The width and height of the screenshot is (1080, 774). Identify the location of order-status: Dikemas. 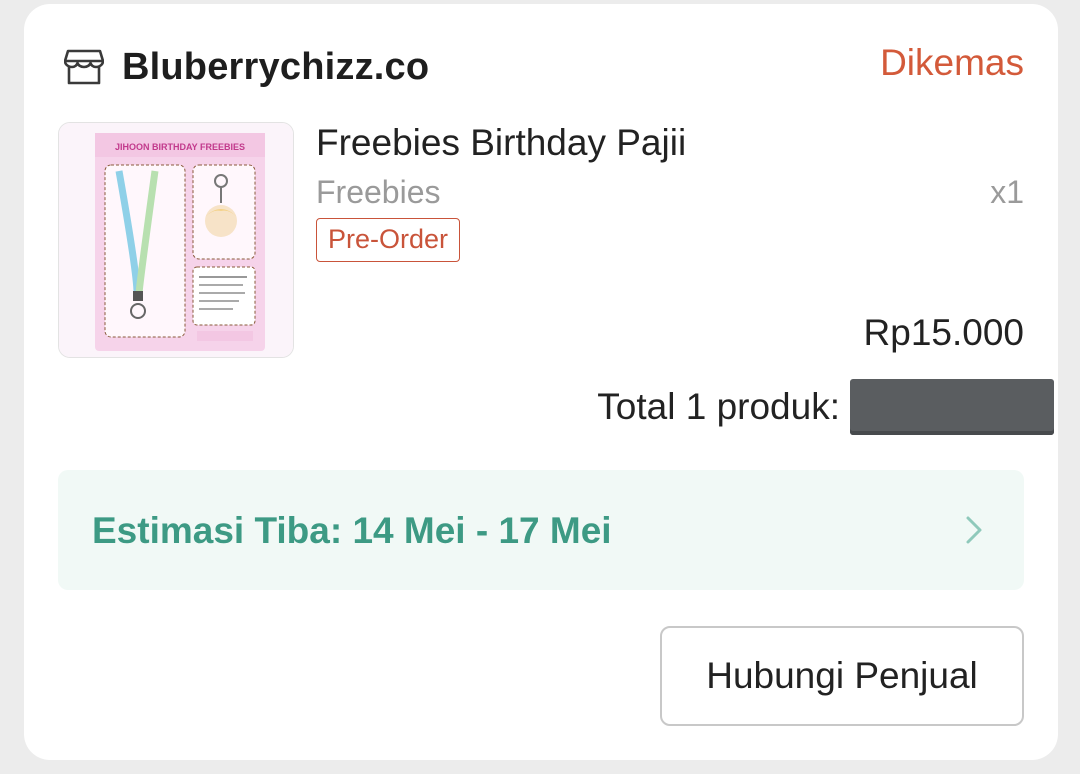
(952, 62).